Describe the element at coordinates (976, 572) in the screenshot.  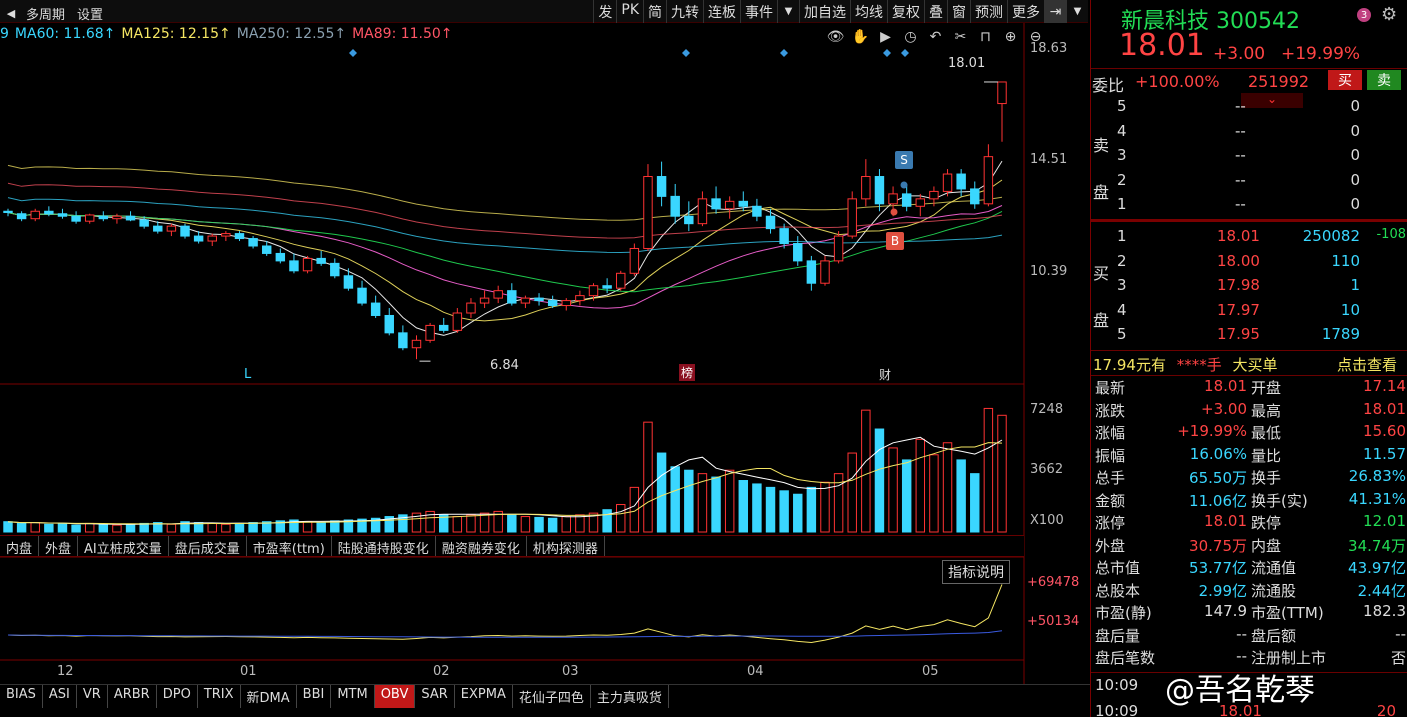
I see `indicator-help-button: 指标说明` at that location.